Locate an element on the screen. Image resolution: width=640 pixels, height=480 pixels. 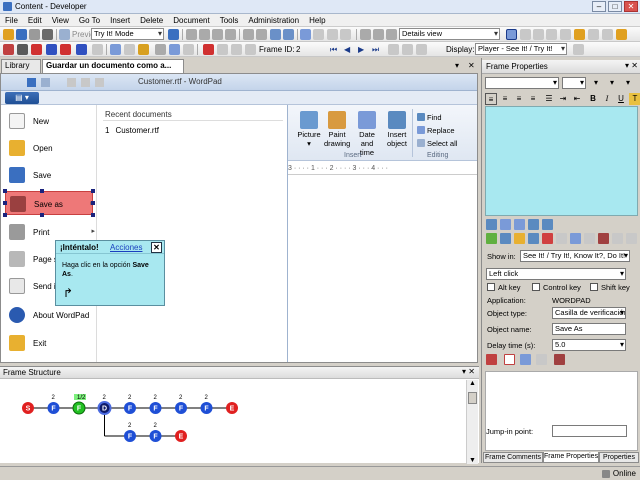
sound-tool-d-icon is located at coordinates (541, 359).